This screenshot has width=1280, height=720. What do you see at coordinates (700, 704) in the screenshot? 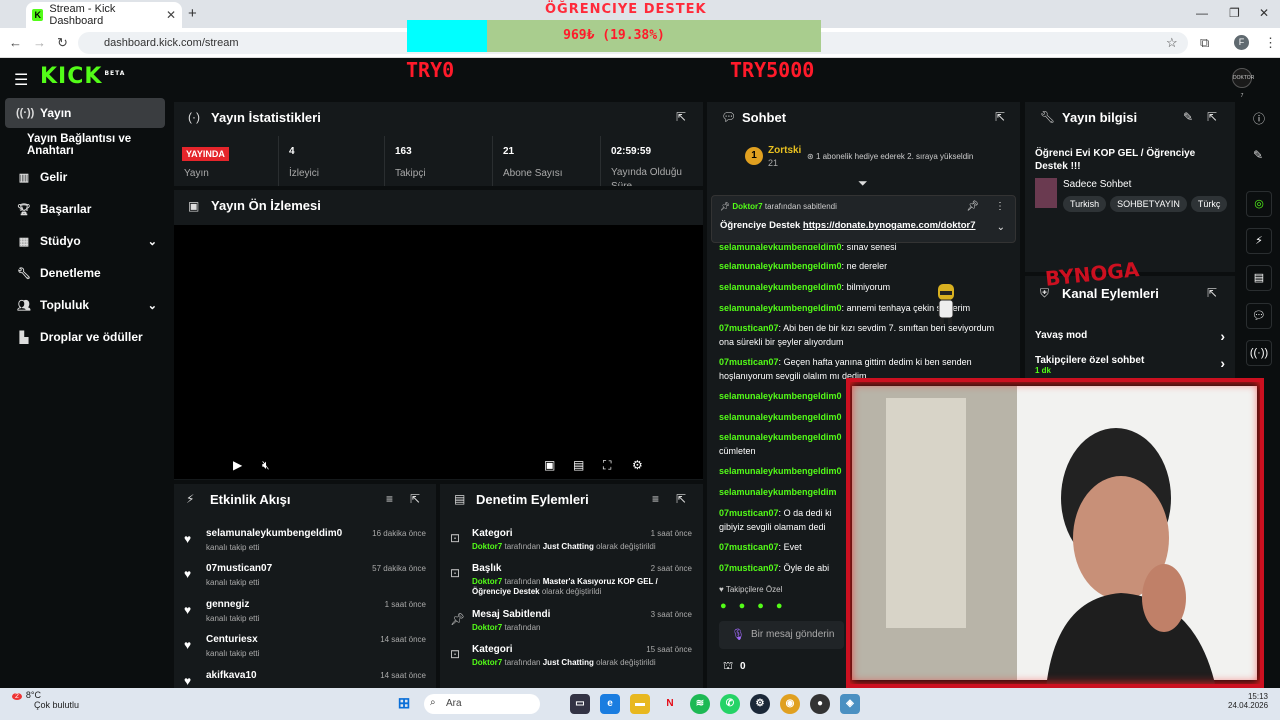
I see `spotify-icon: ≋` at bounding box center [700, 704].